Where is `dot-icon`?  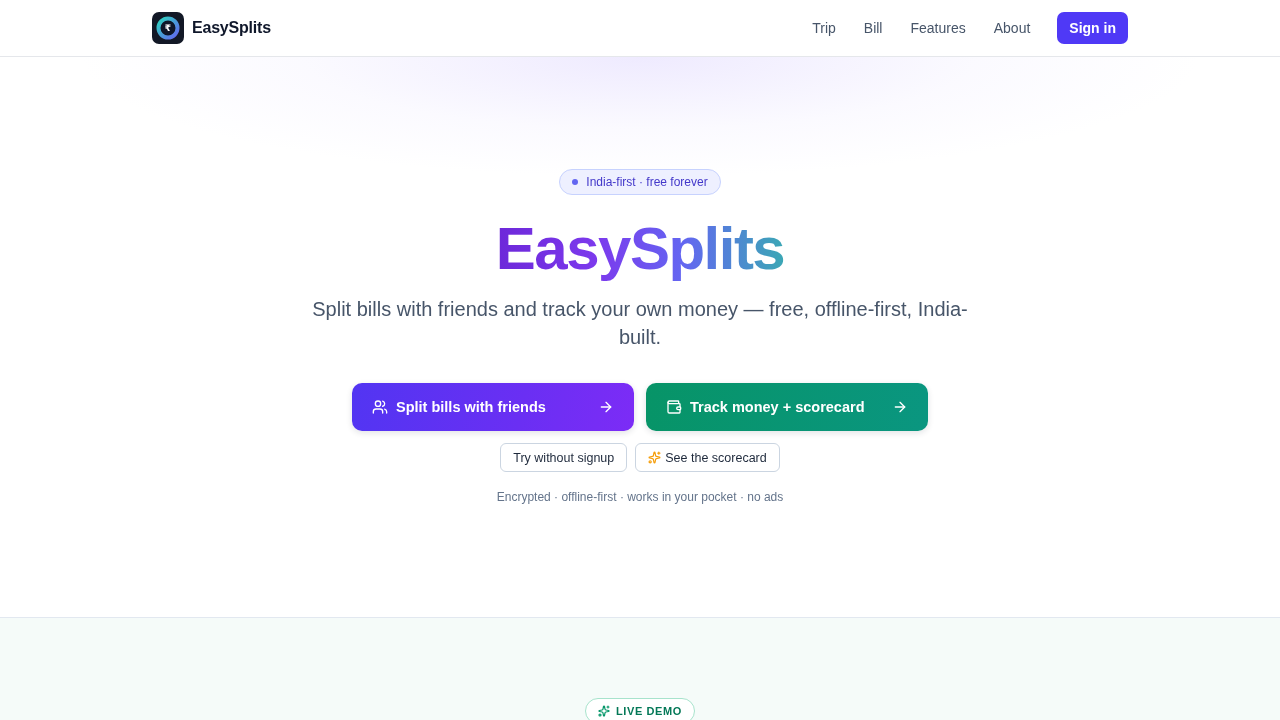
dot-icon is located at coordinates (575, 182).